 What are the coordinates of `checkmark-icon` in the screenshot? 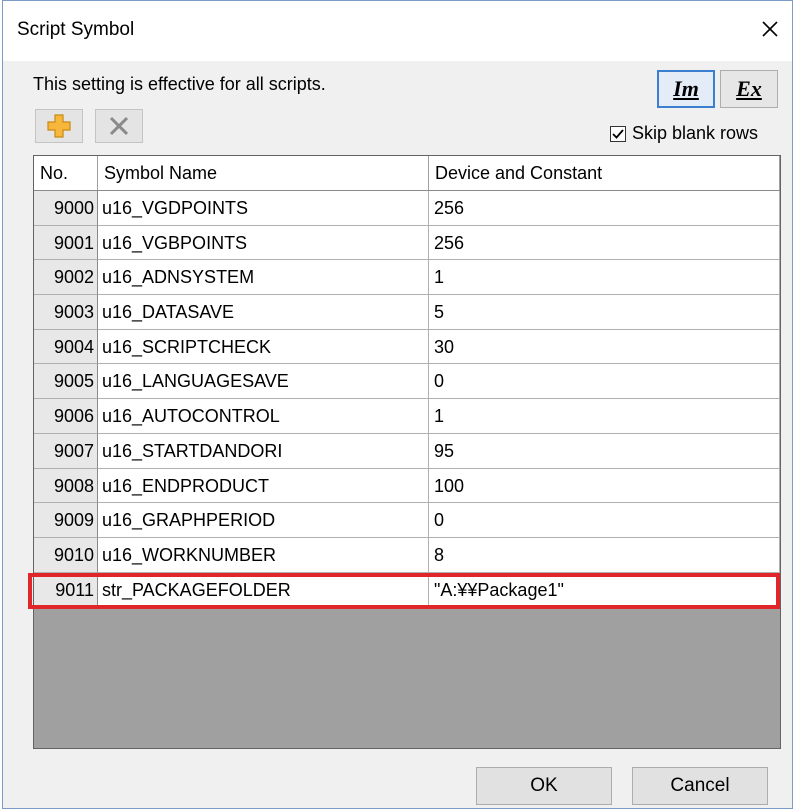 It's located at (618, 133).